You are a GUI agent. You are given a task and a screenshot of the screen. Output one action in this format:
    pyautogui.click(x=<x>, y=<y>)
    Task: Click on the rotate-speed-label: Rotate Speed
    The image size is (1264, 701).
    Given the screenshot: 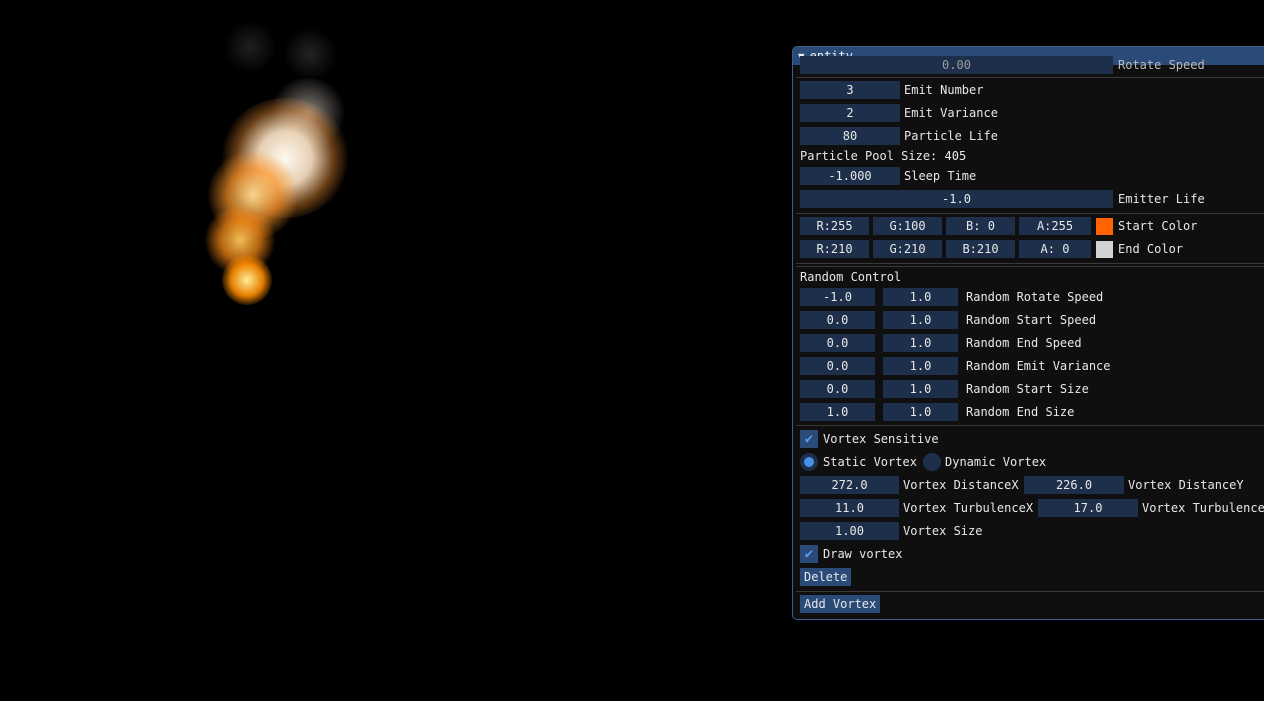 What is the action you would take?
    pyautogui.click(x=1161, y=65)
    